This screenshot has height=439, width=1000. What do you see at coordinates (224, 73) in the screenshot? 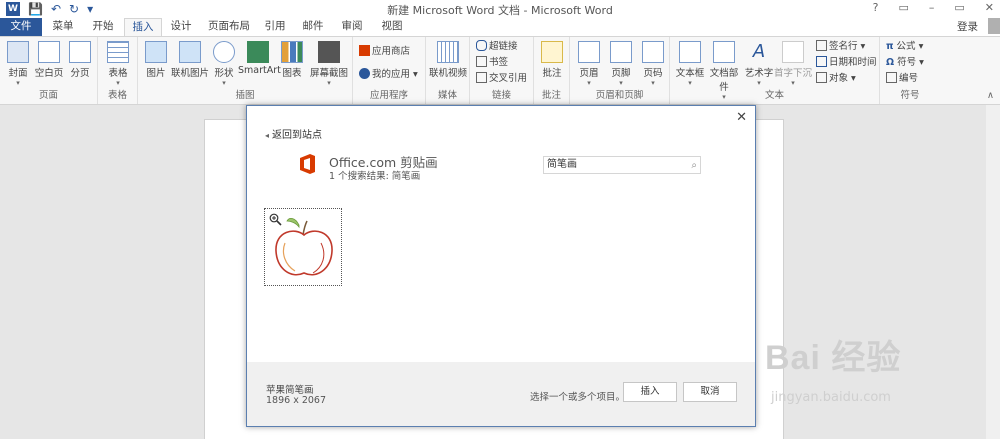
I see `shapes-label: 形状` at bounding box center [224, 73].